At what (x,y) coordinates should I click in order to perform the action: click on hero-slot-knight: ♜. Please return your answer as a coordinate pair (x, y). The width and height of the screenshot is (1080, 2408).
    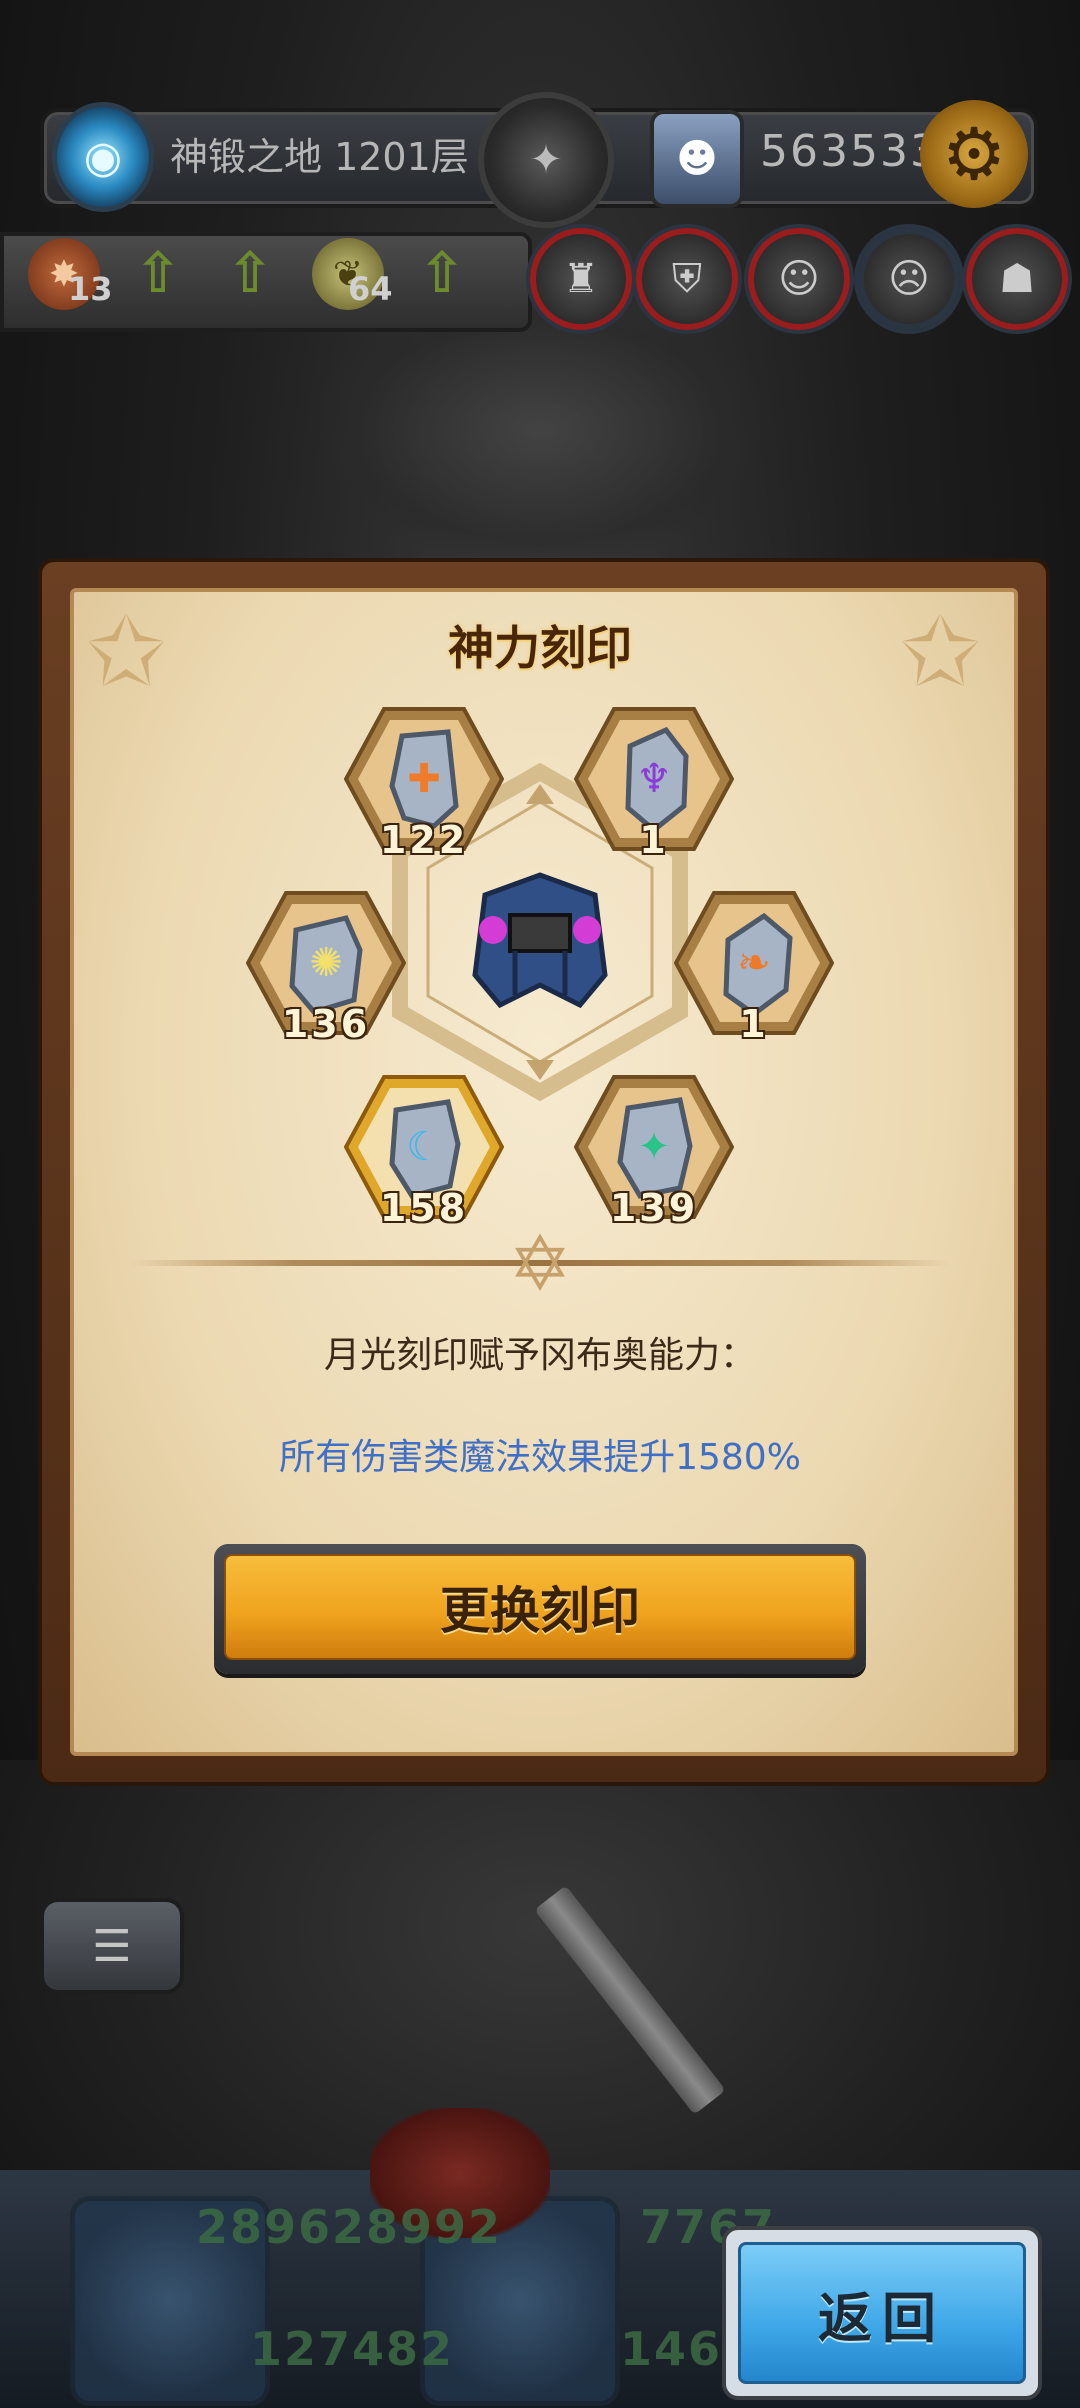
    Looking at the image, I should click on (581, 279).